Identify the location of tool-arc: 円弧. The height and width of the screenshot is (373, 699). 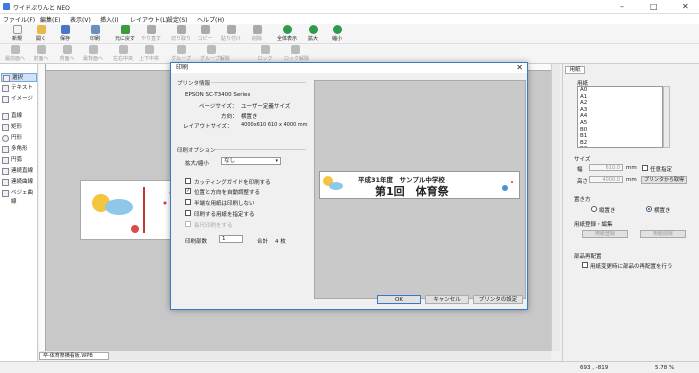
(19, 160).